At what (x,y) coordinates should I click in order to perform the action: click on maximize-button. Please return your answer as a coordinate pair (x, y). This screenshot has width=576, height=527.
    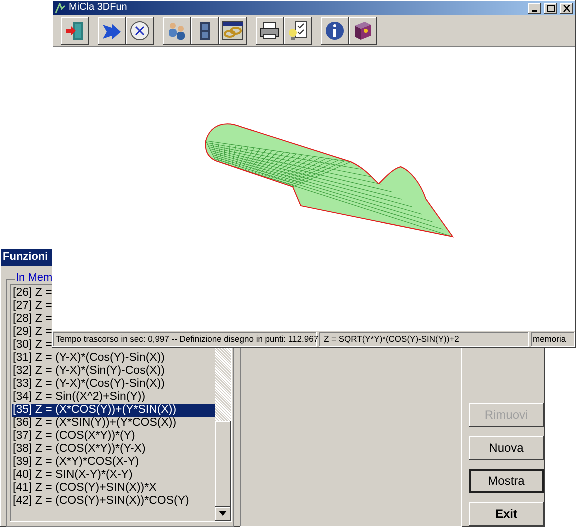
    Looking at the image, I should click on (550, 8).